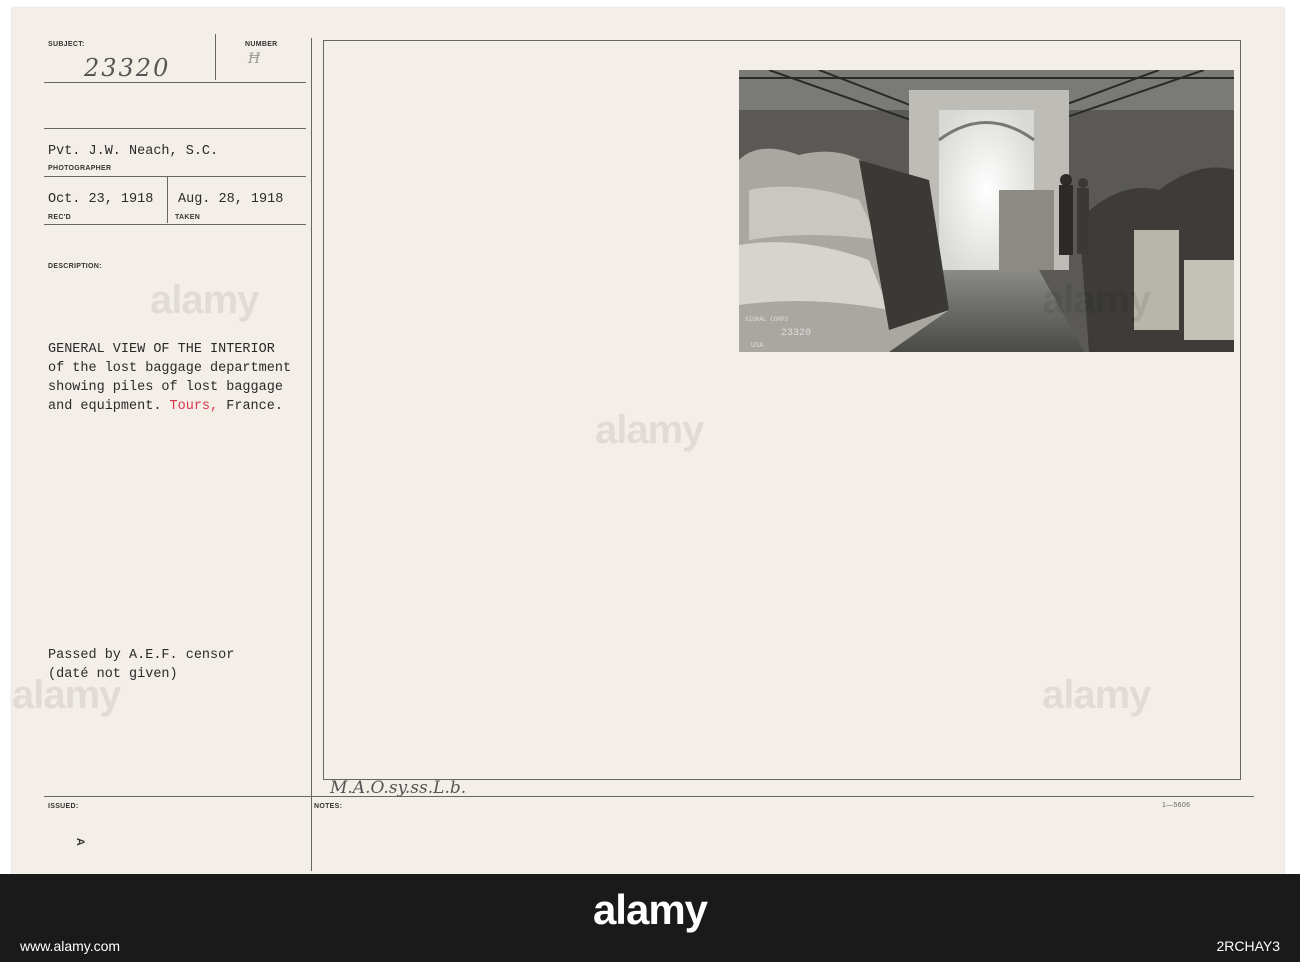 This screenshot has height=962, width=1300. I want to click on photographer-name: Pvt. J.W. Neach, S.C., so click(133, 151).